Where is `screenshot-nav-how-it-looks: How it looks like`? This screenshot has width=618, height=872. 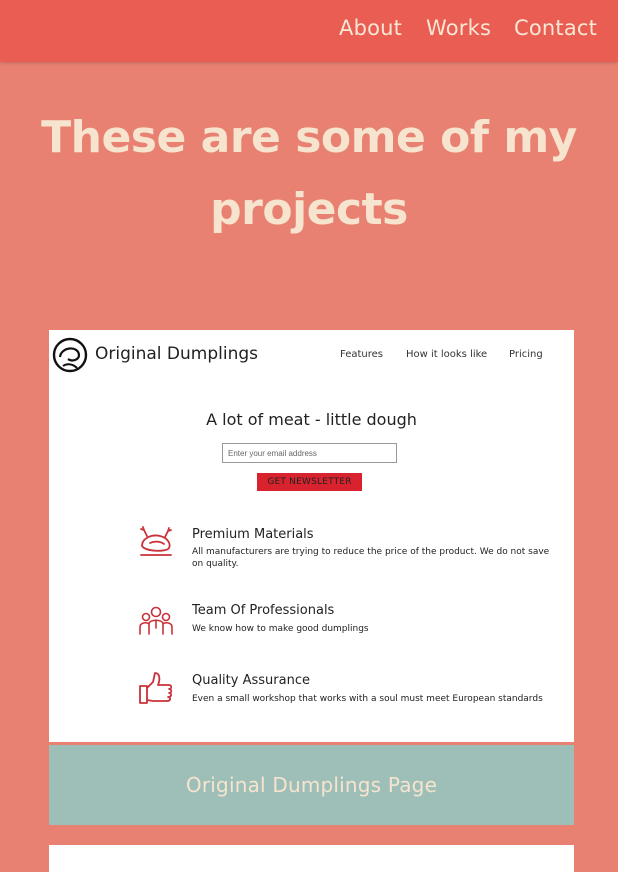
screenshot-nav-how-it-looks: How it looks like is located at coordinates (447, 354).